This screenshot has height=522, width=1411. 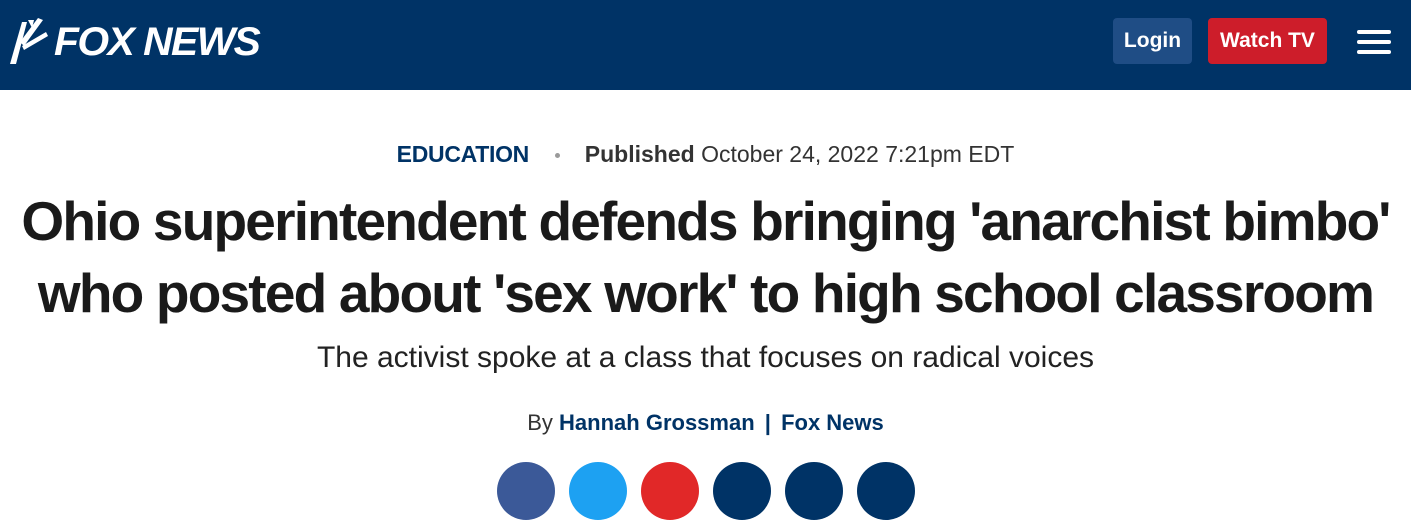 I want to click on share-bar, so click(x=705, y=492).